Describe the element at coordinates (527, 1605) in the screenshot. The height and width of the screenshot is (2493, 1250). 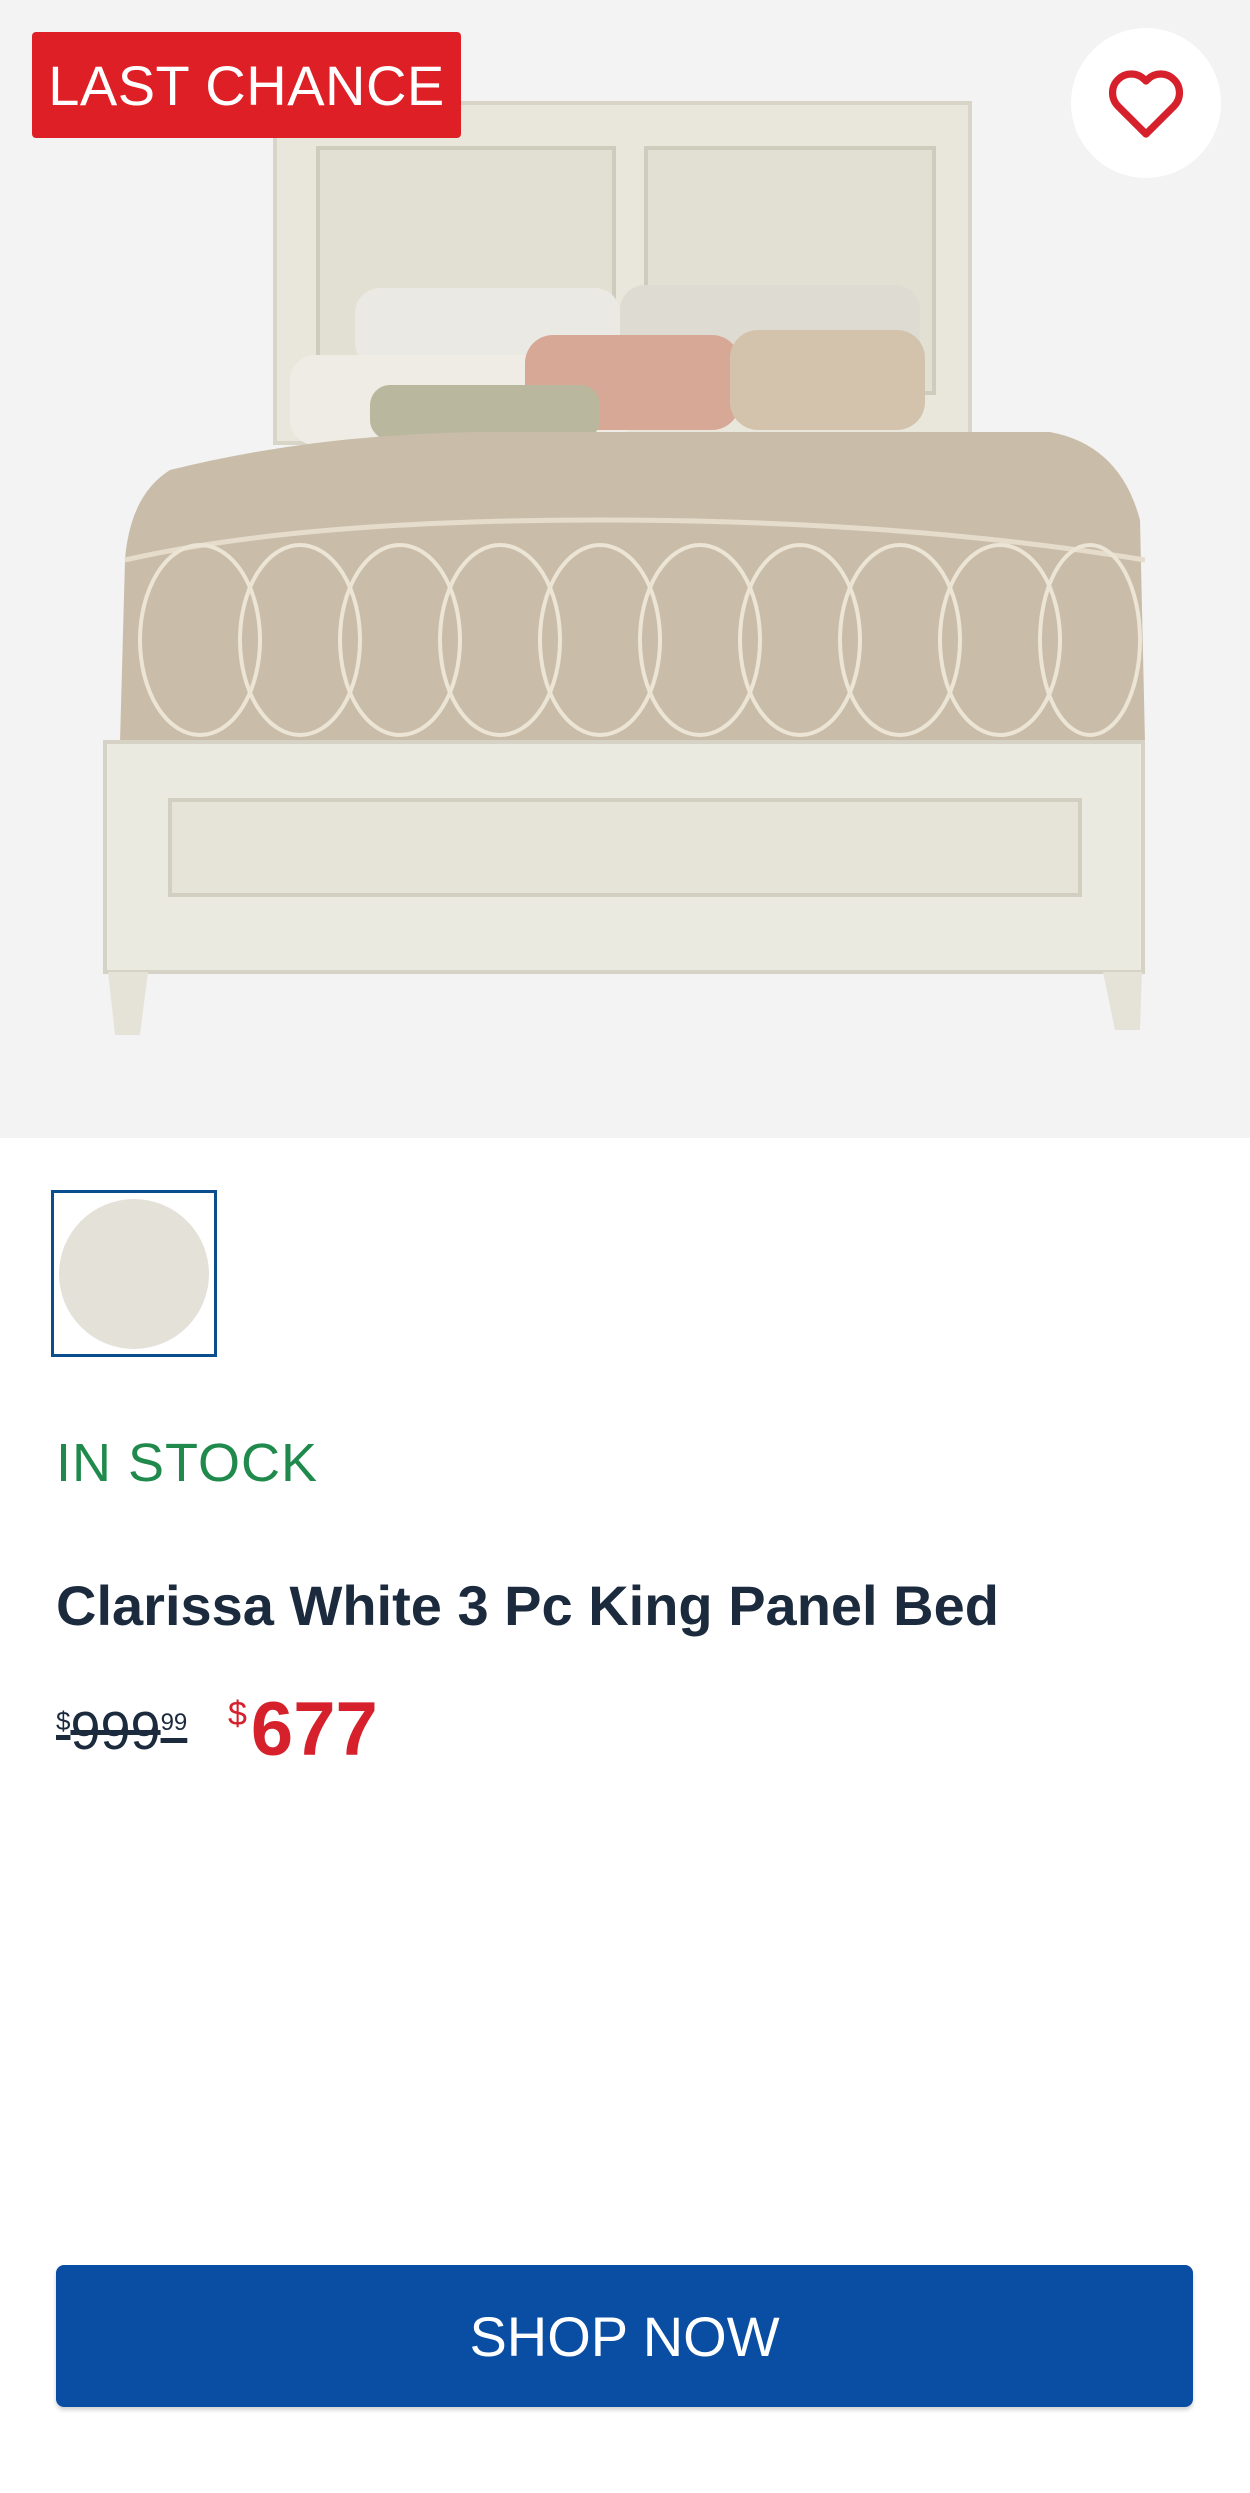
I see `product-title: Clarissa White 3 Pc King Panel Bed` at that location.